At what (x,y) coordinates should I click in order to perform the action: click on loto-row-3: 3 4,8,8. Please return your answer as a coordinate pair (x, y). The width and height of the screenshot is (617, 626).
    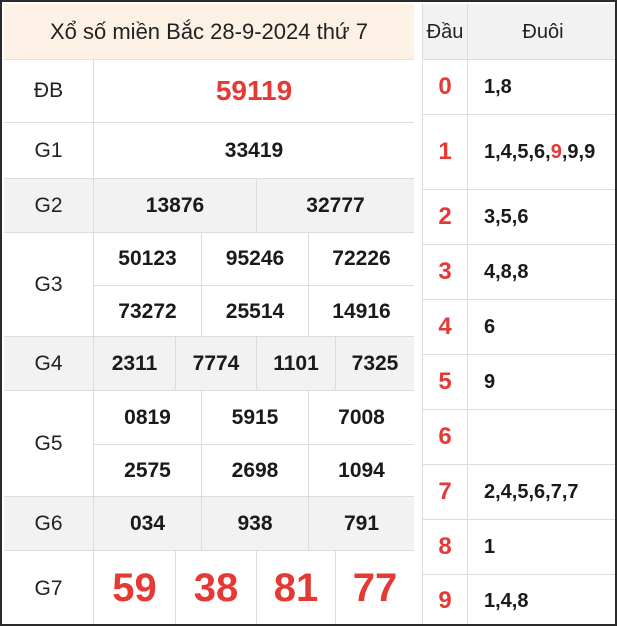
    Looking at the image, I should click on (519, 272).